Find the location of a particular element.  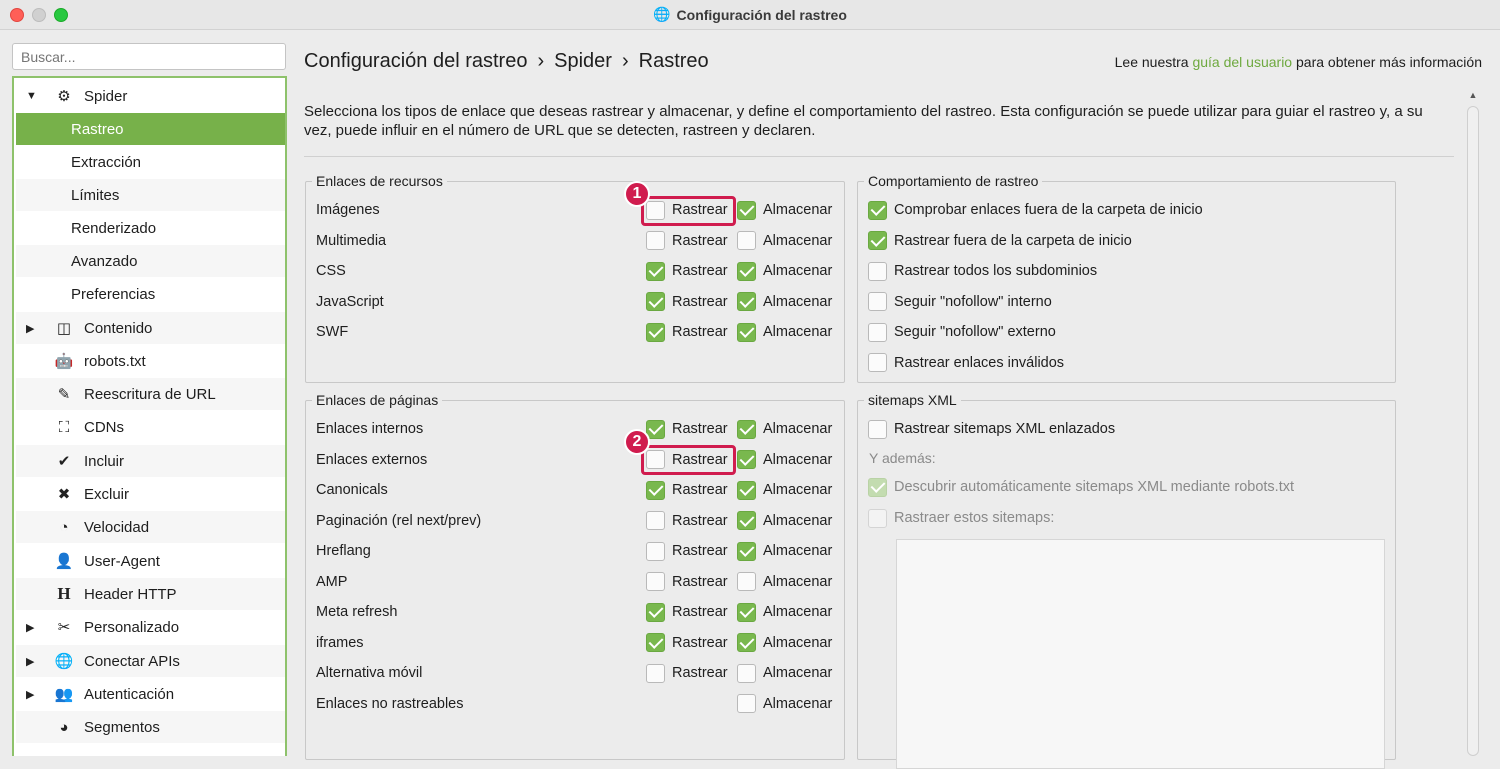

sidebar-item-extraccion: Extracción is located at coordinates (150, 162).